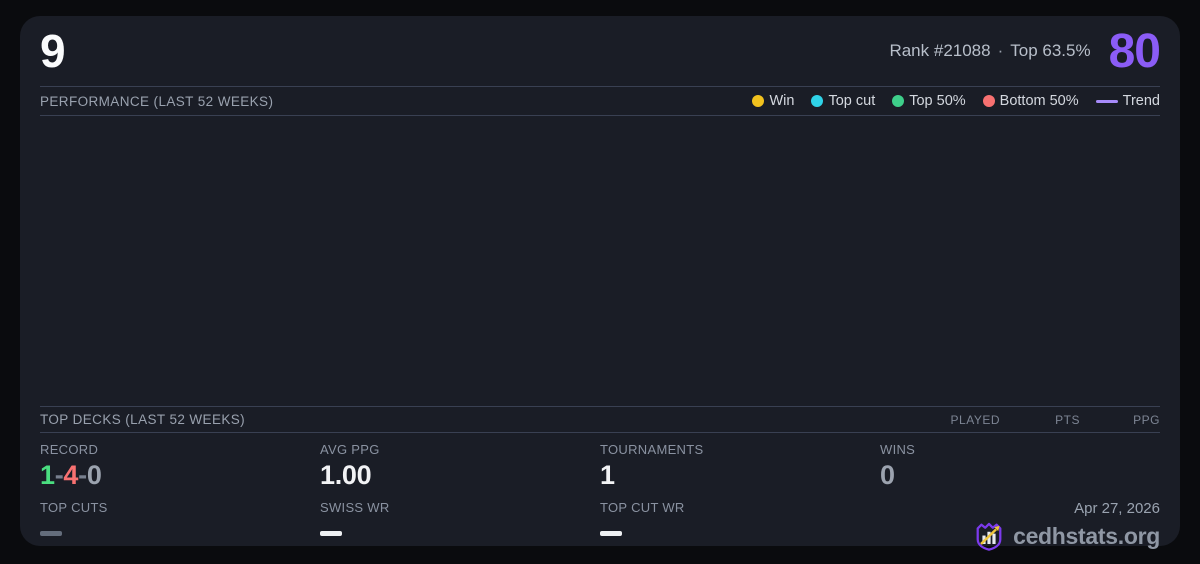 Image resolution: width=1200 pixels, height=564 pixels. Describe the element at coordinates (1134, 51) in the screenshot. I see `score-value: 80` at that location.